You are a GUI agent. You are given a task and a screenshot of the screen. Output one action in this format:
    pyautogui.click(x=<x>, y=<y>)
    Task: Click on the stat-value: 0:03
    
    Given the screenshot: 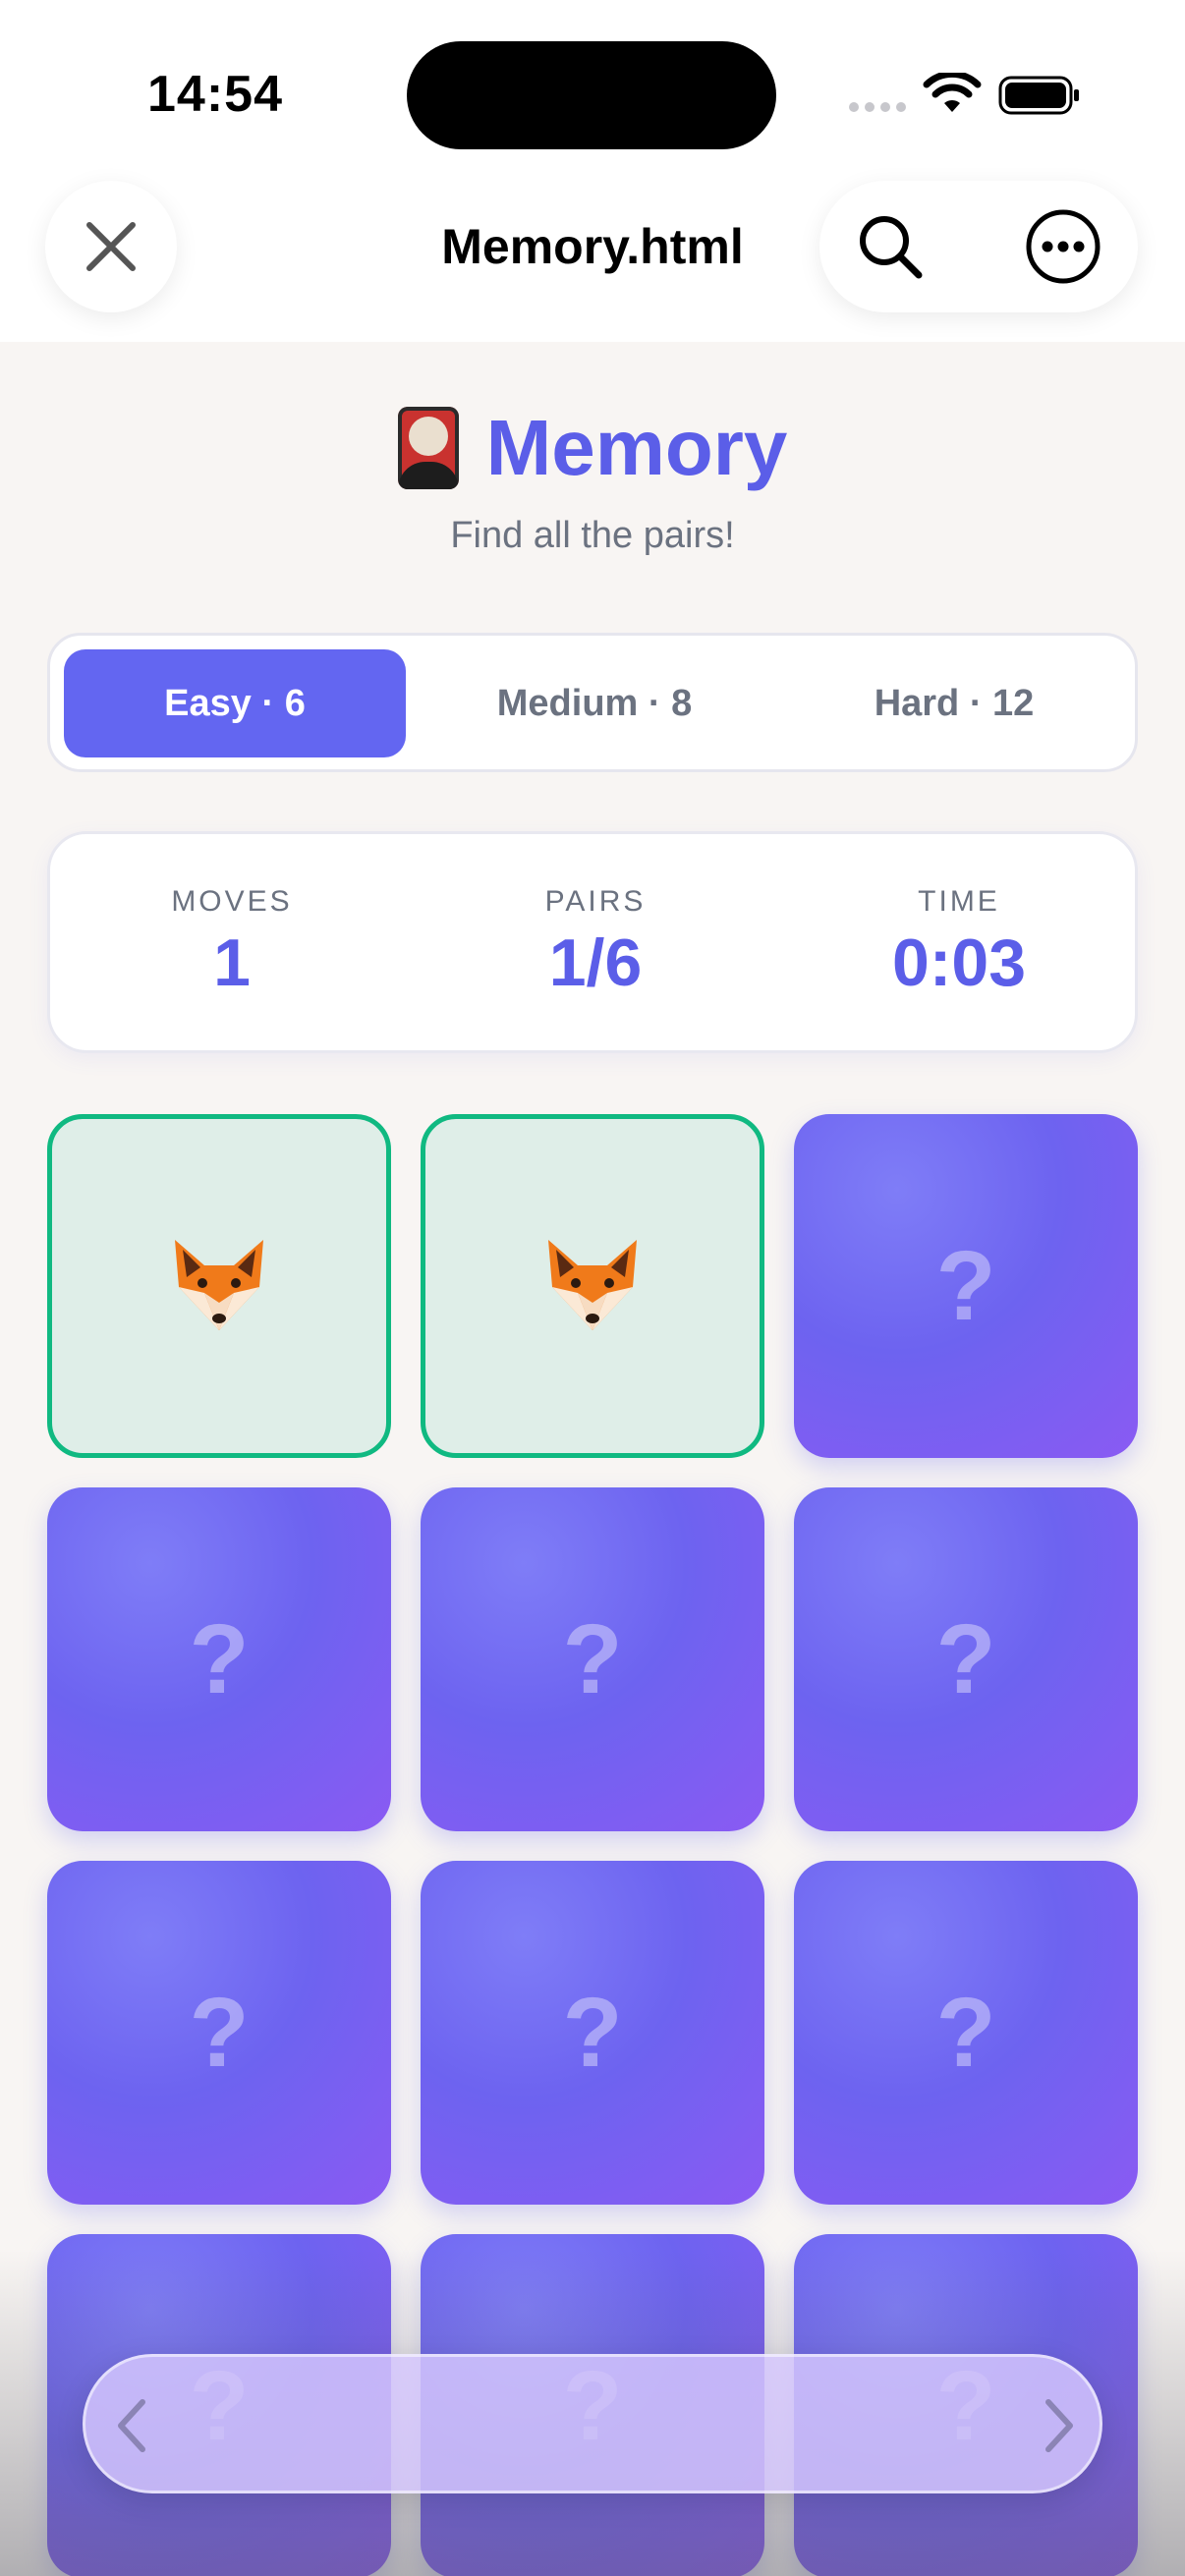 What is the action you would take?
    pyautogui.click(x=959, y=962)
    